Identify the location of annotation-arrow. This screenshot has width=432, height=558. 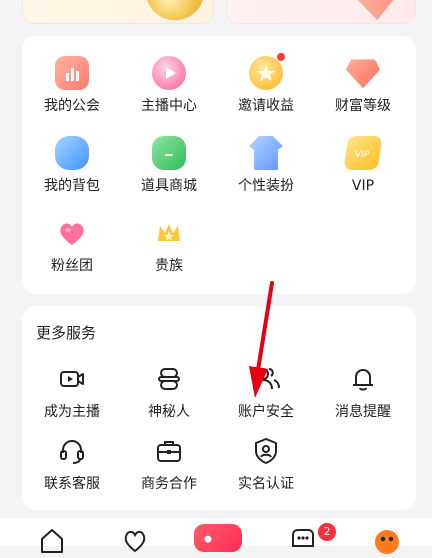
(261, 339).